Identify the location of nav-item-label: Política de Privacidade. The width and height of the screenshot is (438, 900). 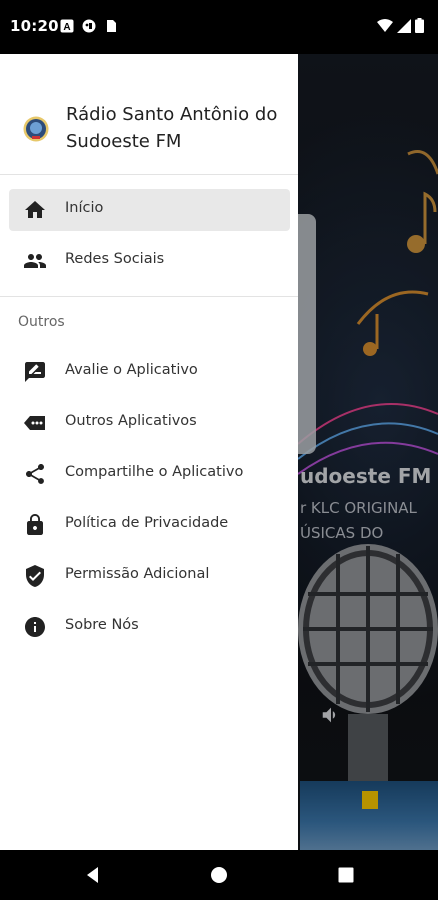
(147, 523).